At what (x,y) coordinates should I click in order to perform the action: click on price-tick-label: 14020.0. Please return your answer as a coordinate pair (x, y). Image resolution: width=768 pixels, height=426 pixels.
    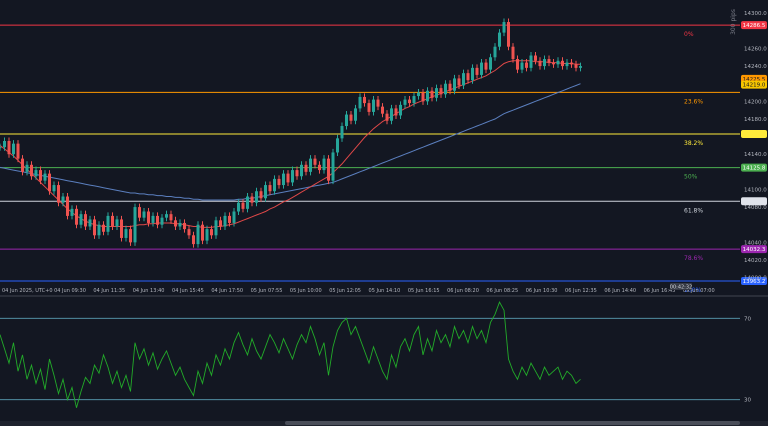
    Looking at the image, I should click on (755, 261).